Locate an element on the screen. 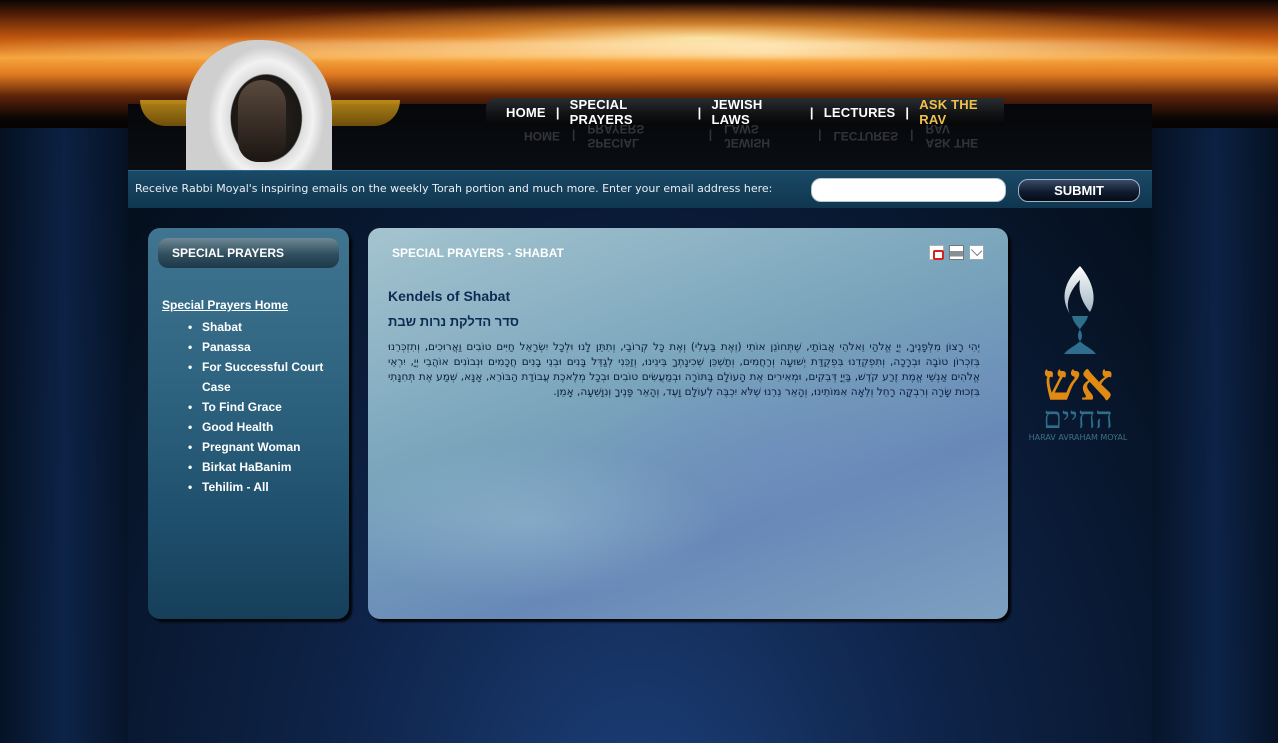 The image size is (1278, 743). content-title: Kendels of Shabat is located at coordinates (449, 296).